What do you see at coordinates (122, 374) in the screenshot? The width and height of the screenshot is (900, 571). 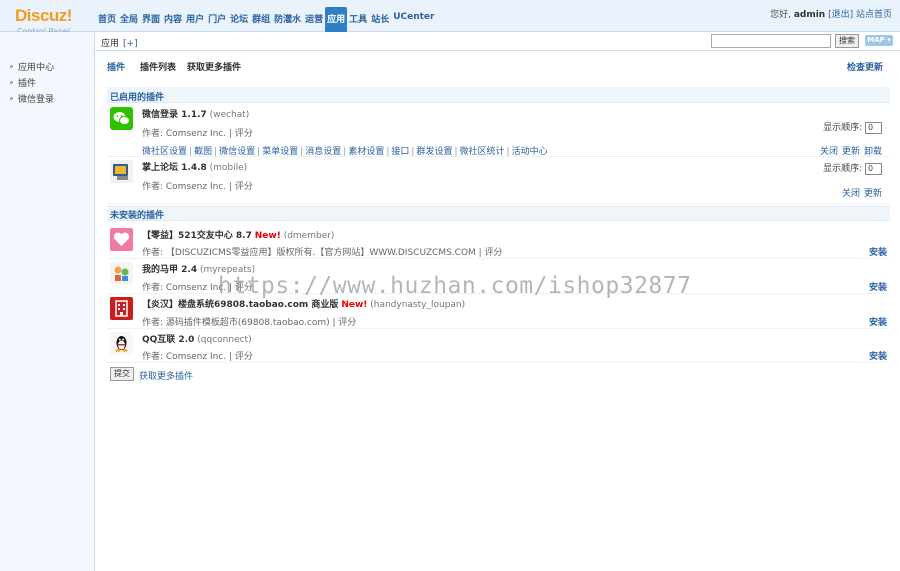 I see `submit-button: 提交` at bounding box center [122, 374].